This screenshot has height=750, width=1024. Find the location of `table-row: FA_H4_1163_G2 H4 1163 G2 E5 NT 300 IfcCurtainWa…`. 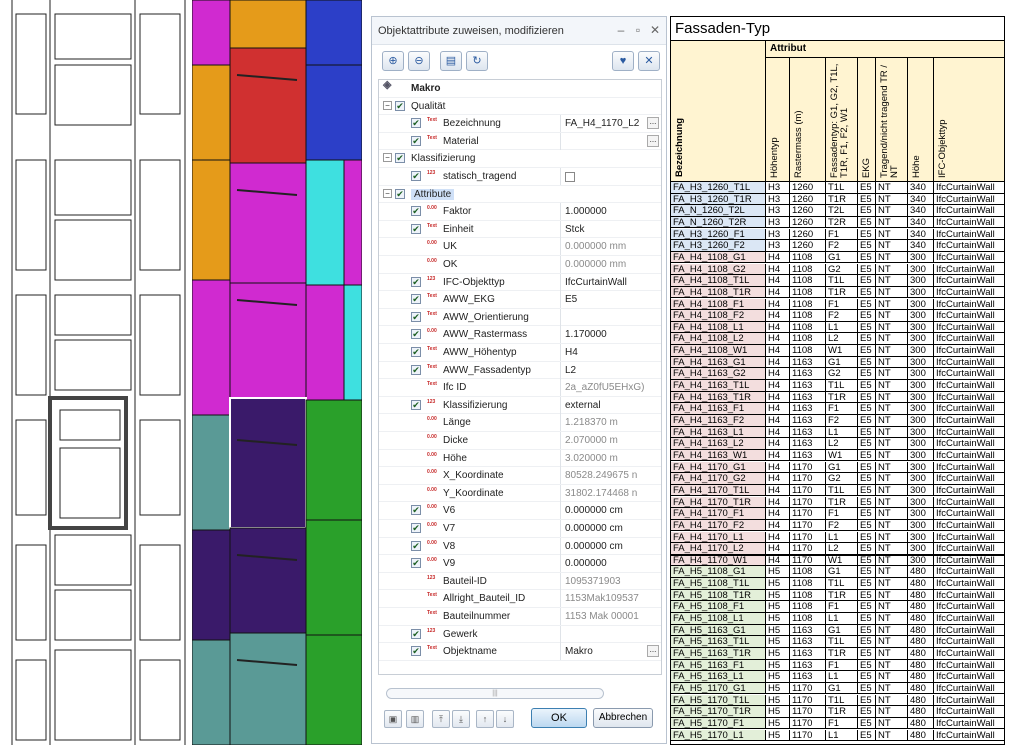

table-row: FA_H4_1163_G2 H4 1163 G2 E5 NT 300 IfcCurtainWa… is located at coordinates (837, 374).